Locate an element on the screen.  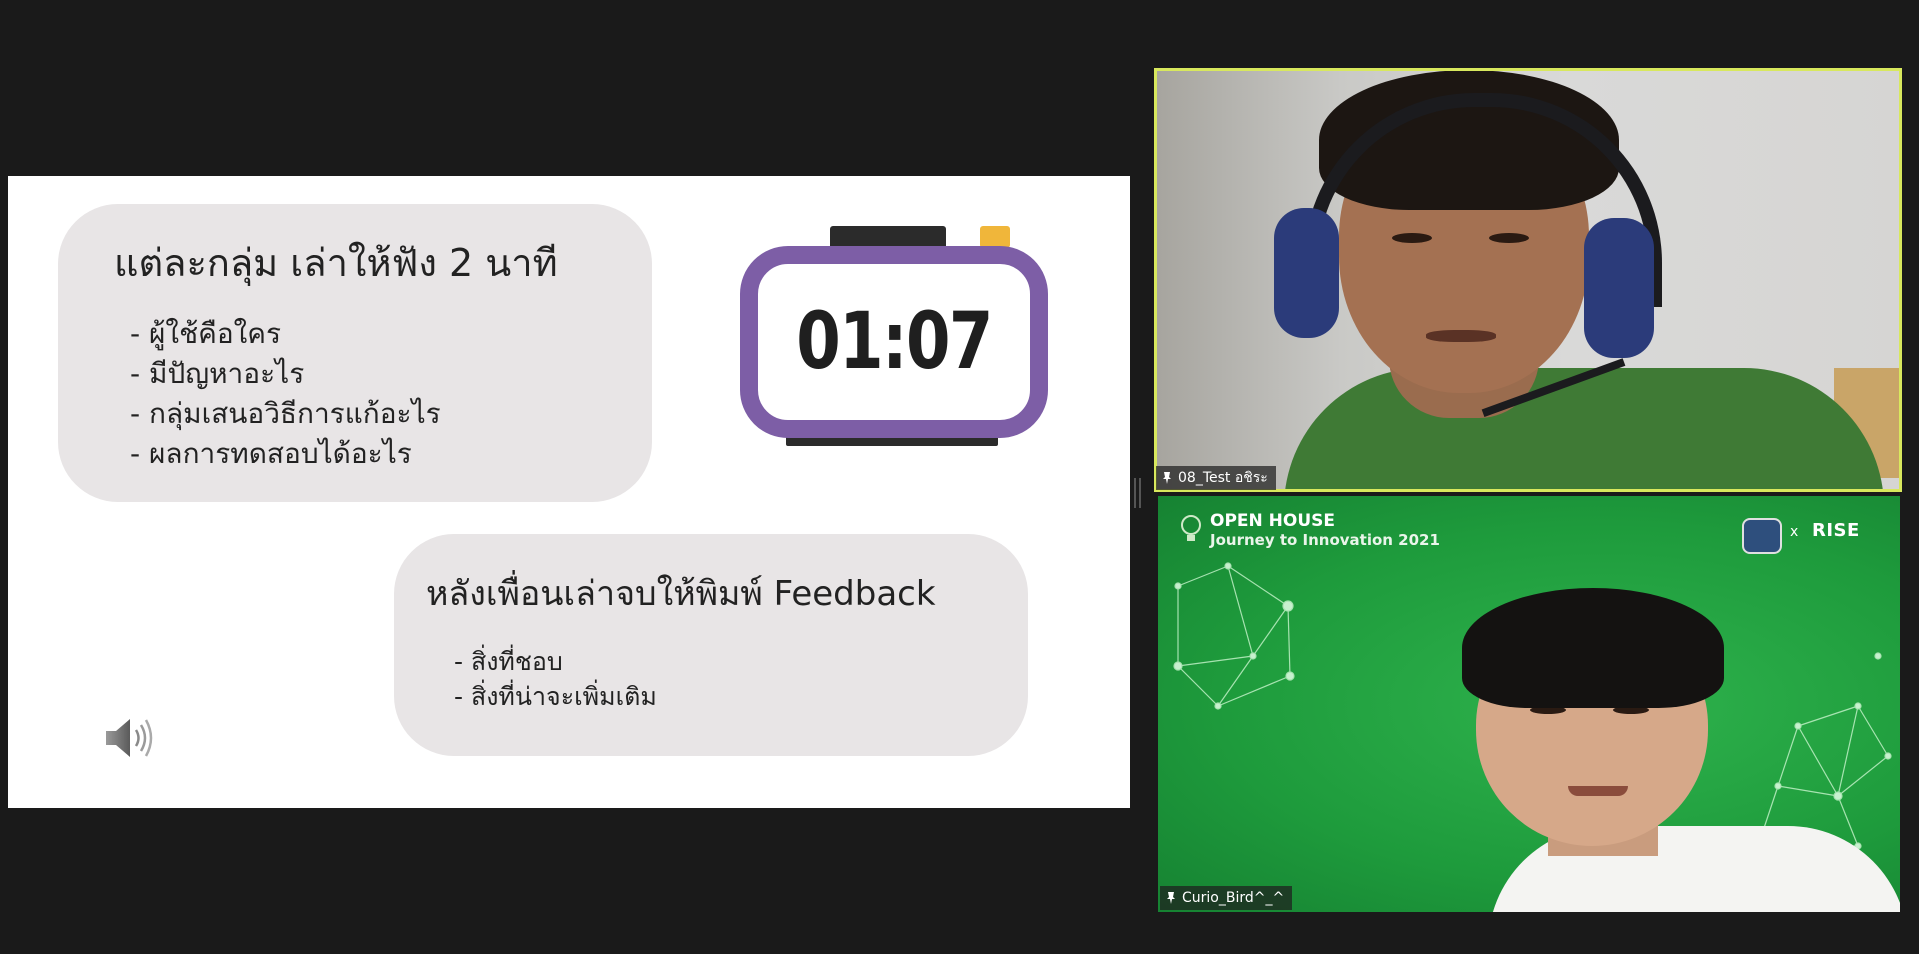
banner-subtitle: Journey to Innovation 2021 is located at coordinates (1325, 540).